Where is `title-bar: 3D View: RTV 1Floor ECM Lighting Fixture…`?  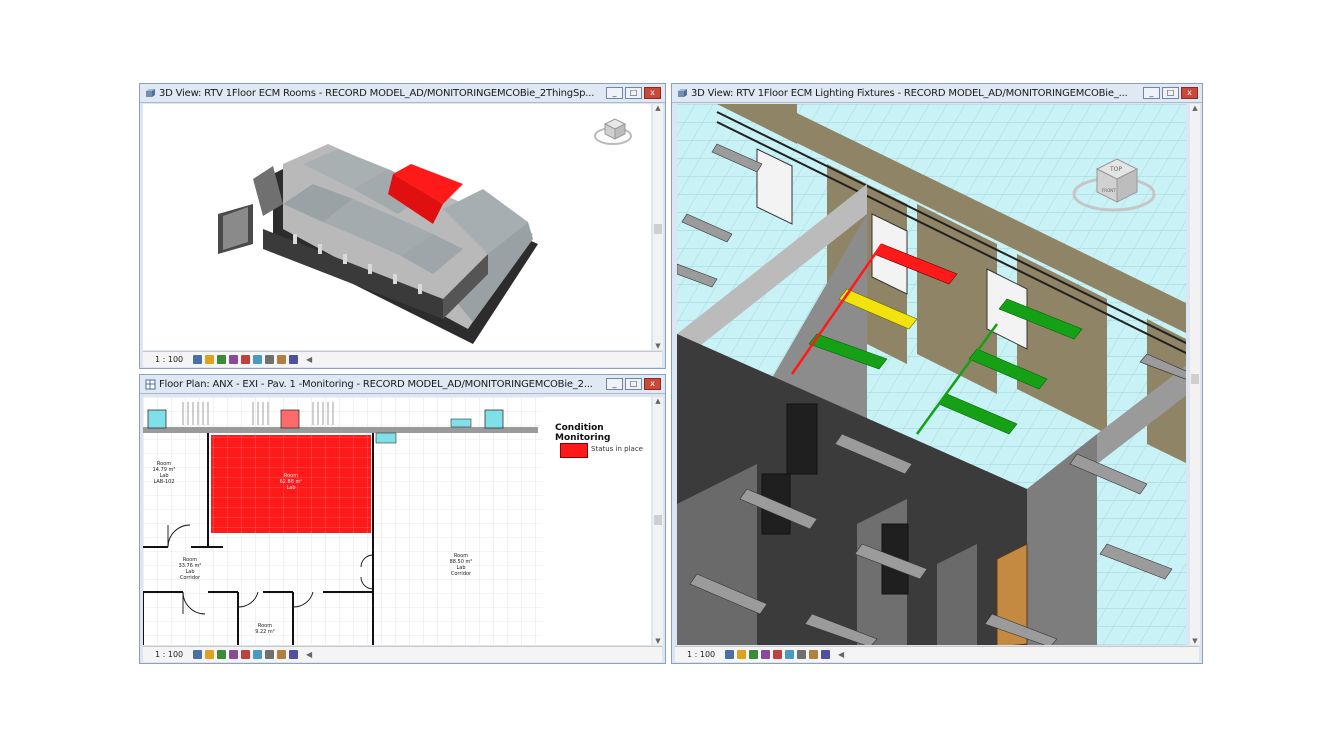
title-bar: 3D View: RTV 1Floor ECM Lighting Fixture… is located at coordinates (937, 93).